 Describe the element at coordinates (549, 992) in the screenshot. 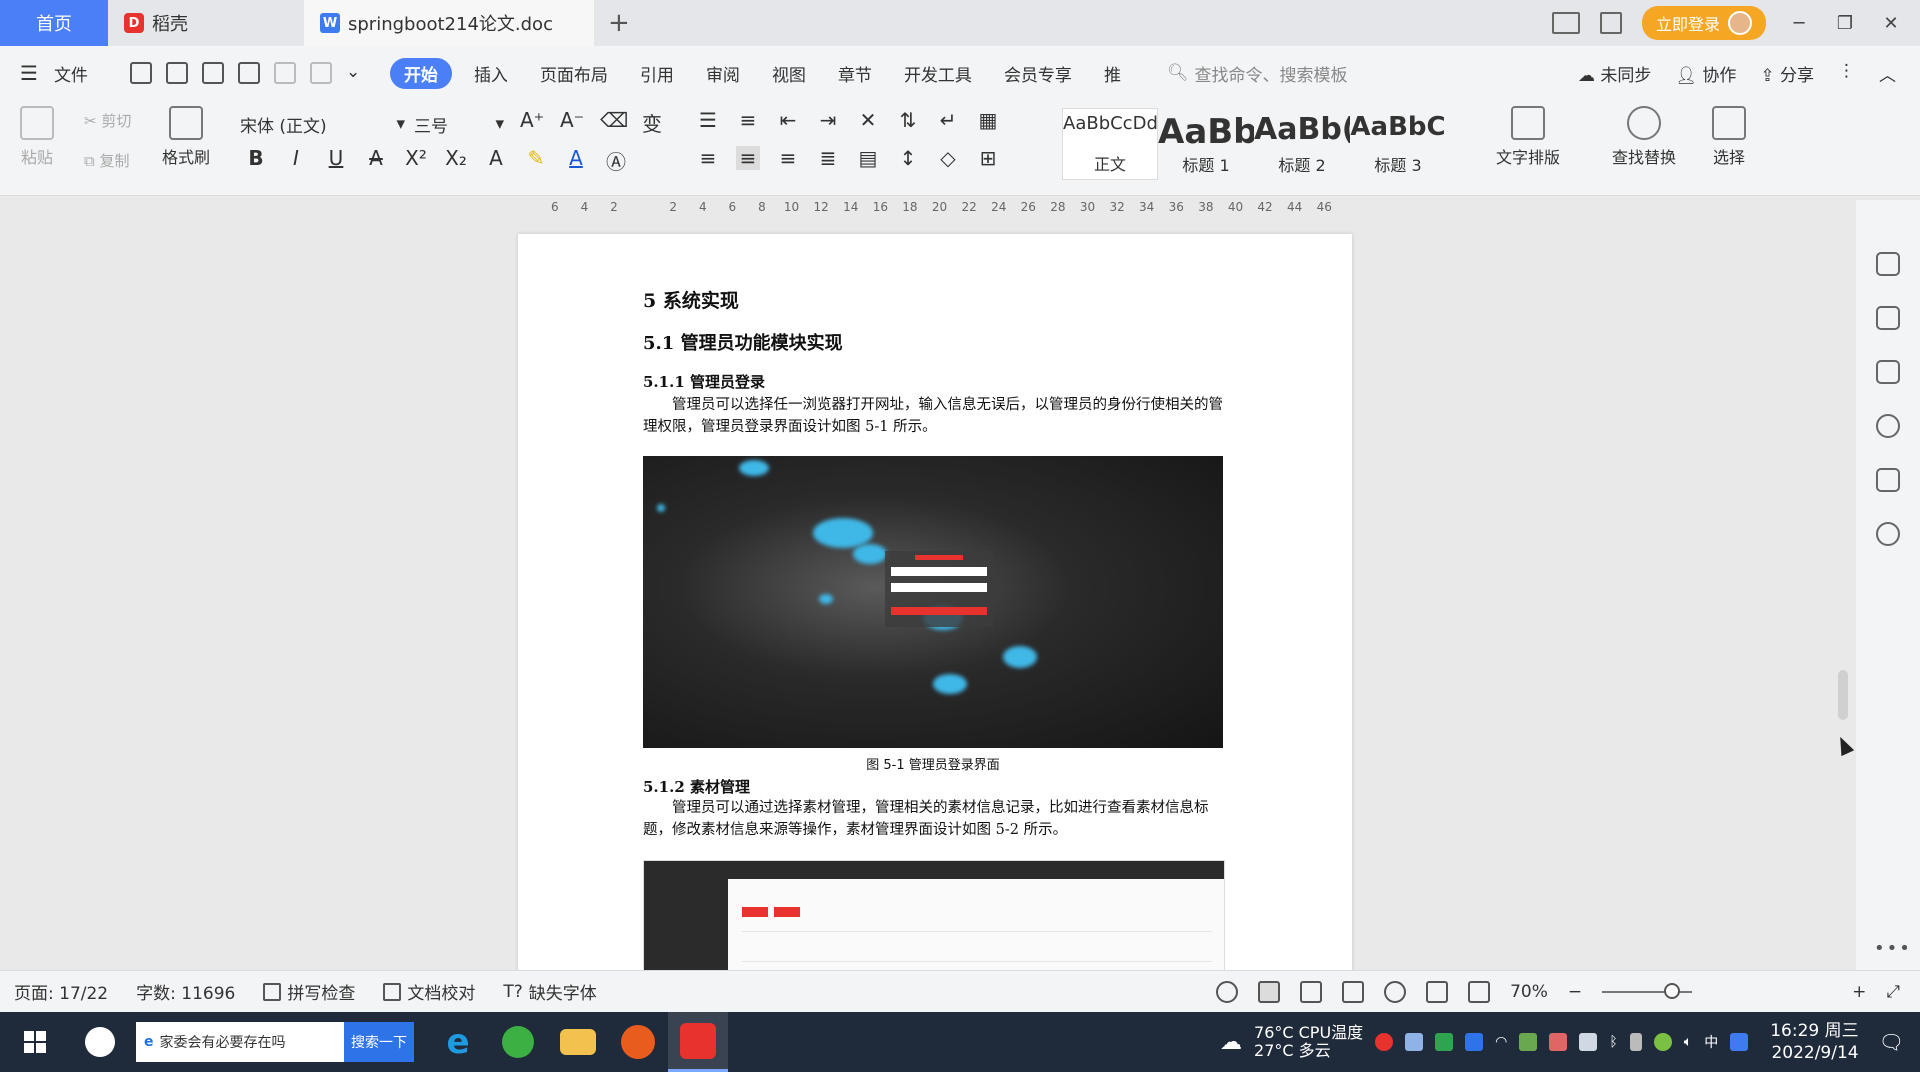

I see `missing-font-button: T? 缺失字体` at that location.